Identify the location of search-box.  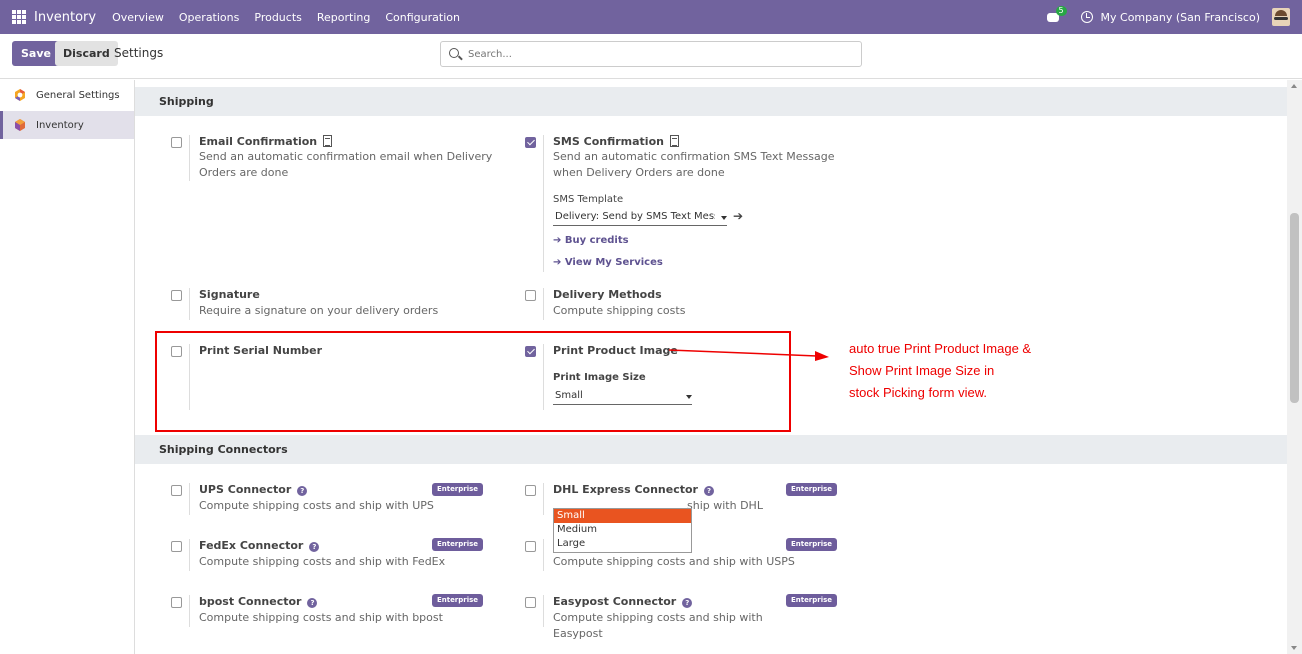
(651, 54).